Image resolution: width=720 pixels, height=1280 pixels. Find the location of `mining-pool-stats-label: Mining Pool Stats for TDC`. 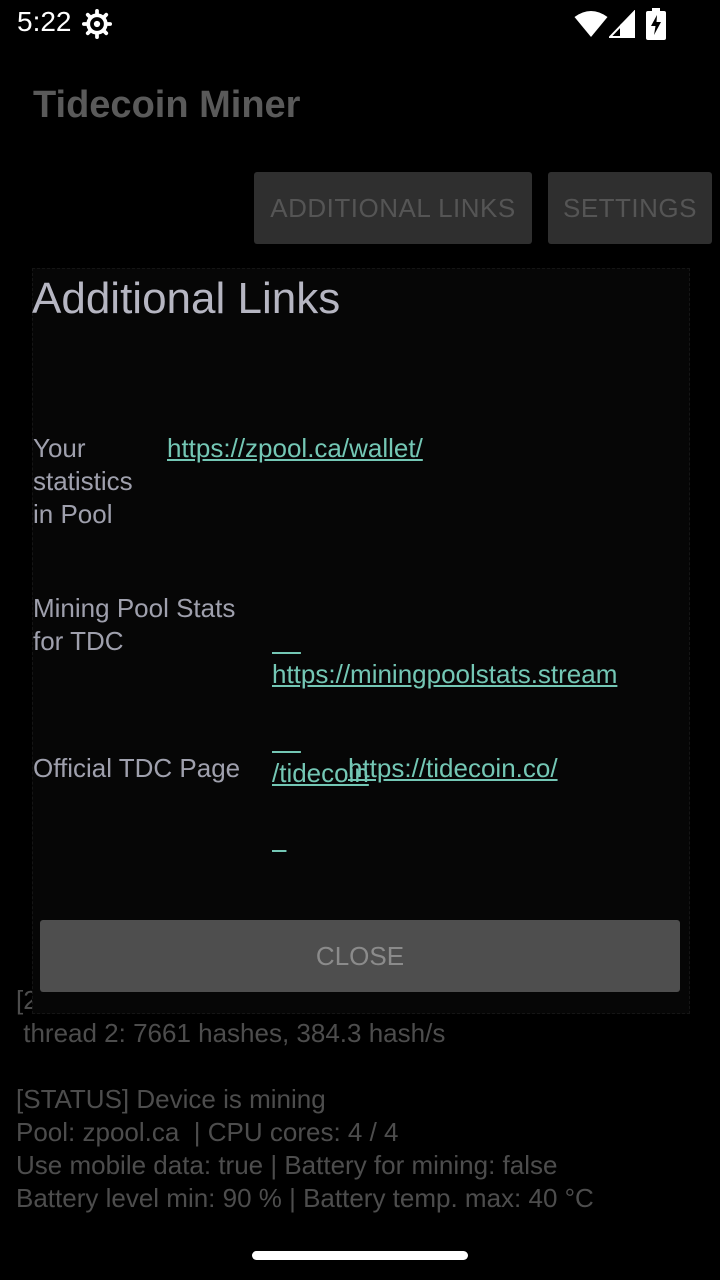

mining-pool-stats-label: Mining Pool Stats for TDC is located at coordinates (134, 625).